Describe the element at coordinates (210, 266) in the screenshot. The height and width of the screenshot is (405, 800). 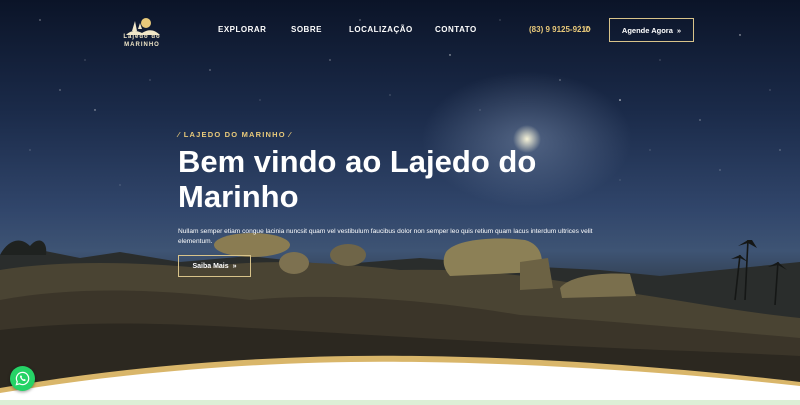
I see `learn-more-label: Saiba Mais` at that location.